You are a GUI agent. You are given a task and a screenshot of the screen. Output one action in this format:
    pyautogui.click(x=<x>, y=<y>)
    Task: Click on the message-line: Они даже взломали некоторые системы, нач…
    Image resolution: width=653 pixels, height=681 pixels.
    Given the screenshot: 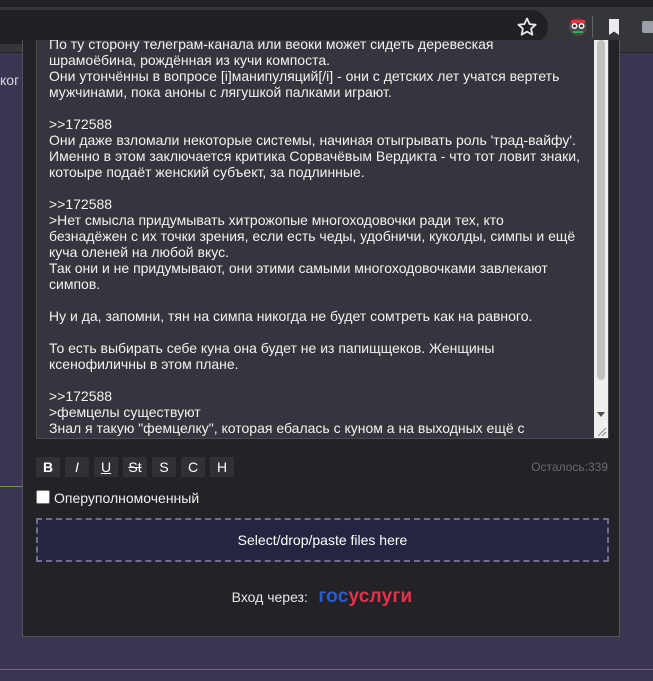 What is the action you would take?
    pyautogui.click(x=312, y=140)
    